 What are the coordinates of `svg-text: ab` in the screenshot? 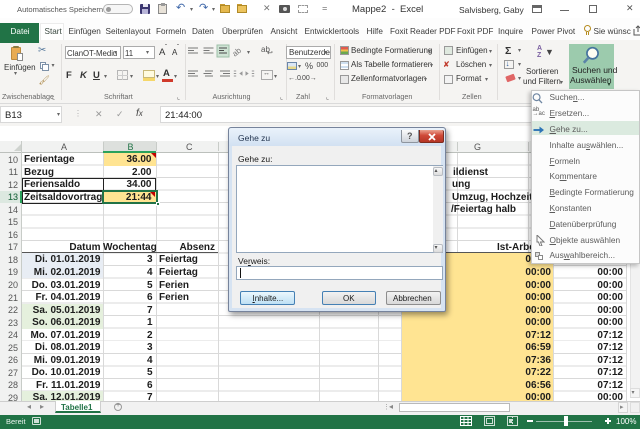 It's located at (236, 51).